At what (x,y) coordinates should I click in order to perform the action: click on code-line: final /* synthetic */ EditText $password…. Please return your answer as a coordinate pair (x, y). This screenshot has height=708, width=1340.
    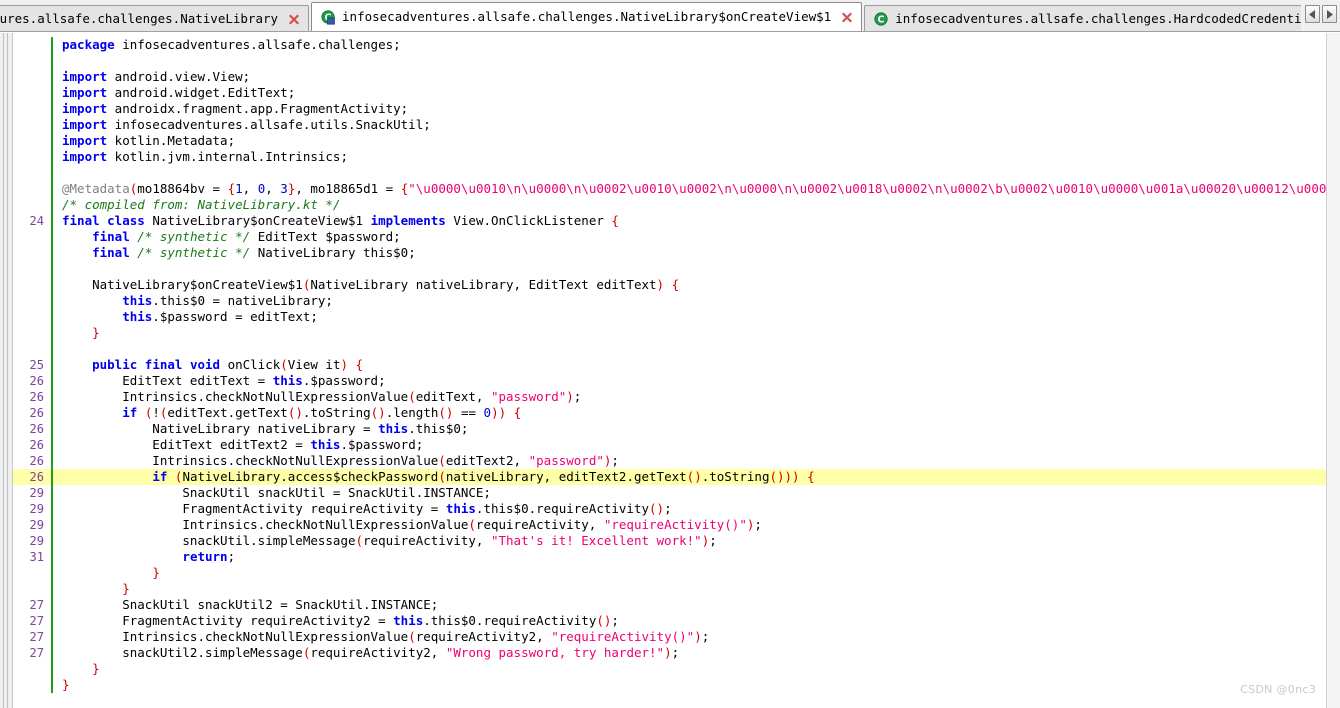
    Looking at the image, I should click on (669, 237).